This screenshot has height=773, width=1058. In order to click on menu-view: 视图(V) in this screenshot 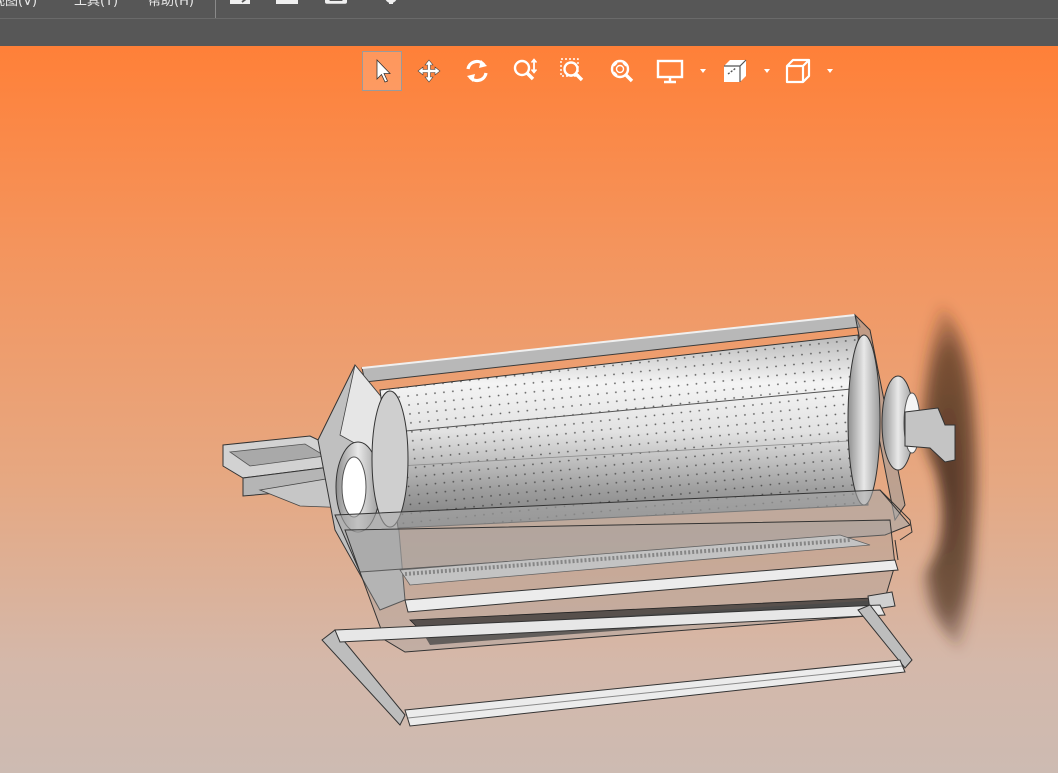, I will do `click(18, 5)`.